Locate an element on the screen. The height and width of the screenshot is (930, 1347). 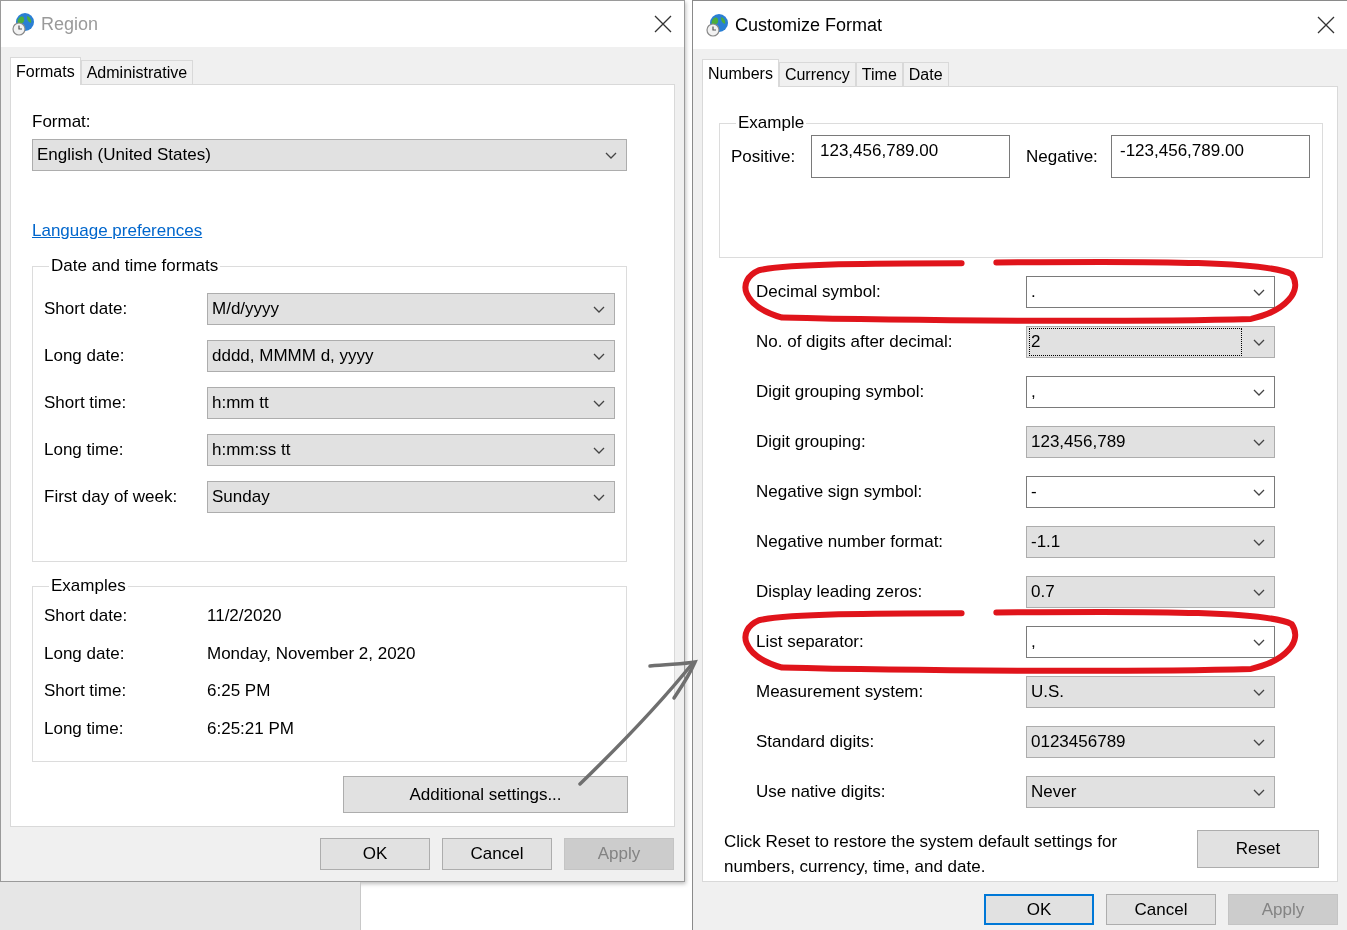
dropdown: -1.1 is located at coordinates (1150, 542).